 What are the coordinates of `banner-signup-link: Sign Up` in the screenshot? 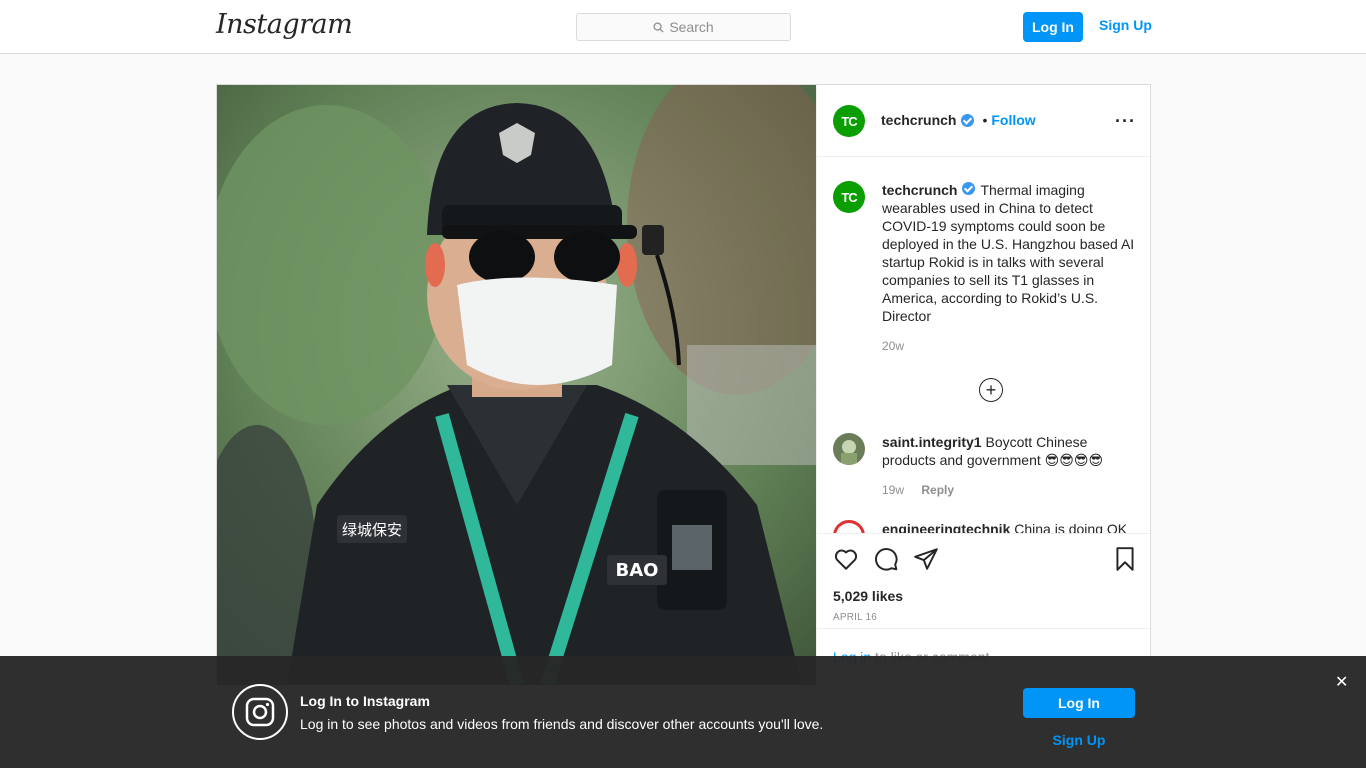 It's located at (1079, 740).